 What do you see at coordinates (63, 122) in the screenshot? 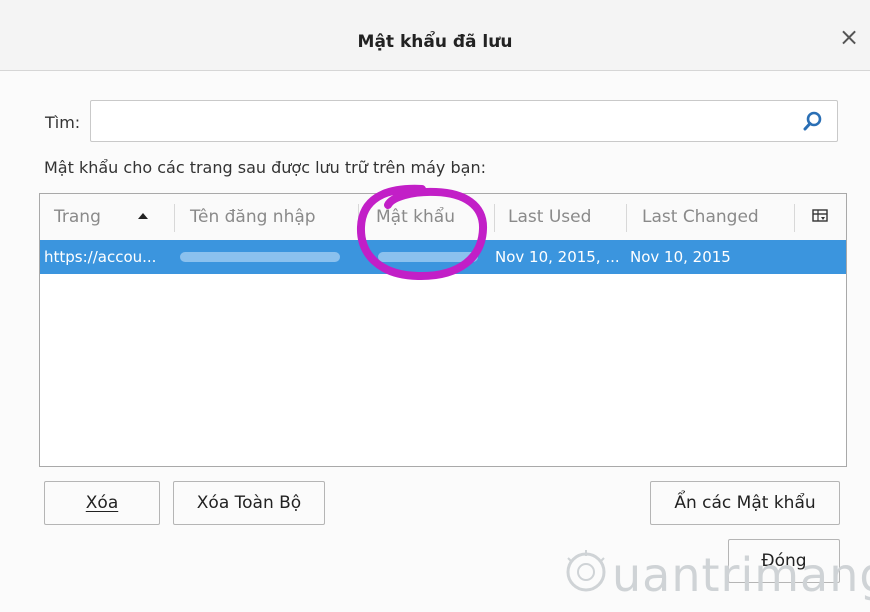
I see `search-label: Tìm:` at bounding box center [63, 122].